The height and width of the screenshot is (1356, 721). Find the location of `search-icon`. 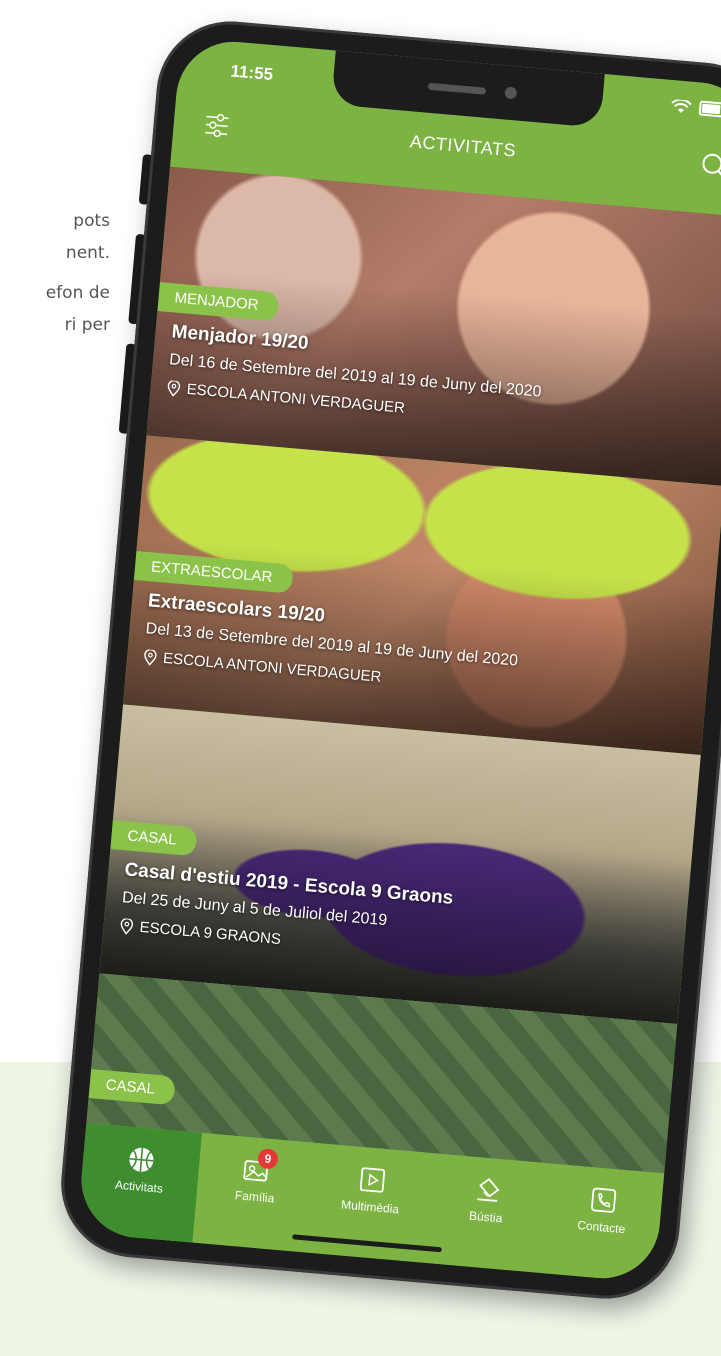

search-icon is located at coordinates (710, 166).